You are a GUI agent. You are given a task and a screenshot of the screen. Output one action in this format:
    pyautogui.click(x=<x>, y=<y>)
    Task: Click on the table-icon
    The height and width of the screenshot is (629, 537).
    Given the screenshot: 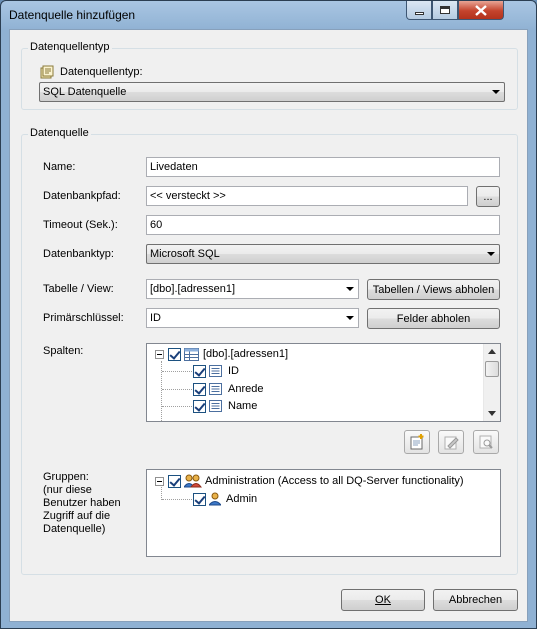 What is the action you would take?
    pyautogui.click(x=191, y=354)
    